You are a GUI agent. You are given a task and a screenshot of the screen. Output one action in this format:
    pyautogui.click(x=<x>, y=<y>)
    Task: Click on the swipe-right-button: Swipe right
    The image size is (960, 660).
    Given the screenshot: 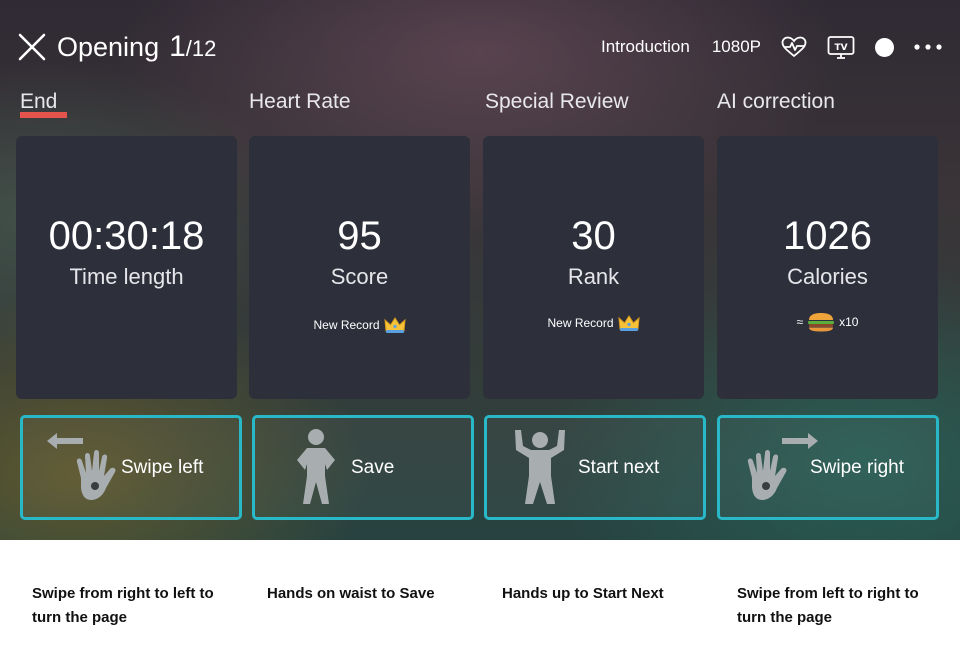 What is the action you would take?
    pyautogui.click(x=828, y=467)
    